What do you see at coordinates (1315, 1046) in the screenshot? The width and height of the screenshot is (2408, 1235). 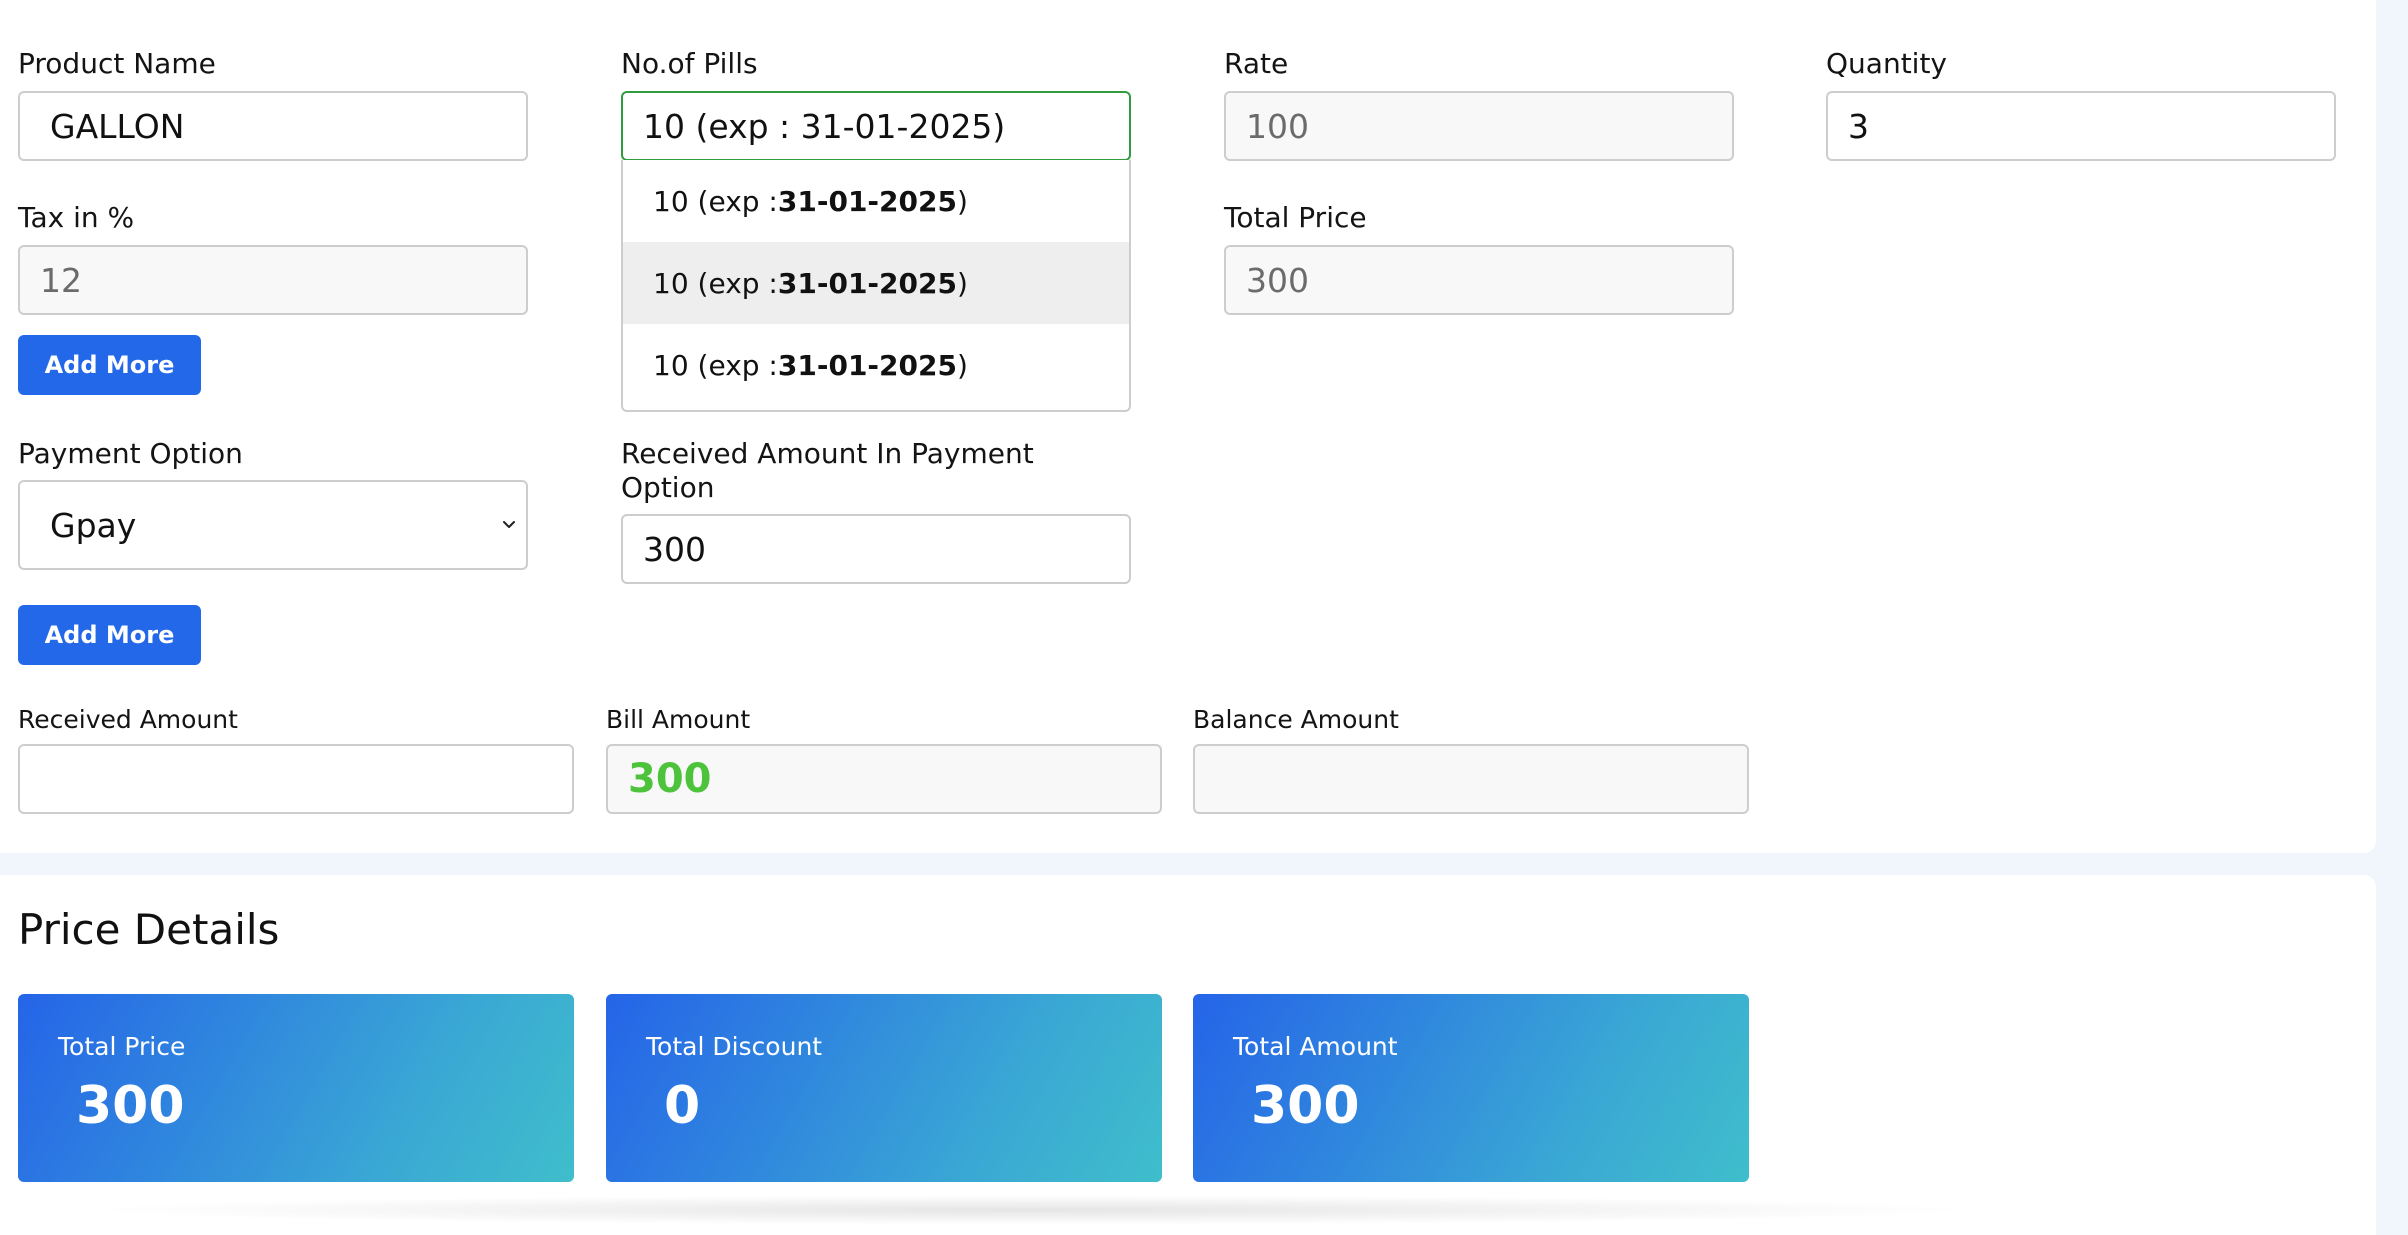 I see `stat-label: Total Amount` at bounding box center [1315, 1046].